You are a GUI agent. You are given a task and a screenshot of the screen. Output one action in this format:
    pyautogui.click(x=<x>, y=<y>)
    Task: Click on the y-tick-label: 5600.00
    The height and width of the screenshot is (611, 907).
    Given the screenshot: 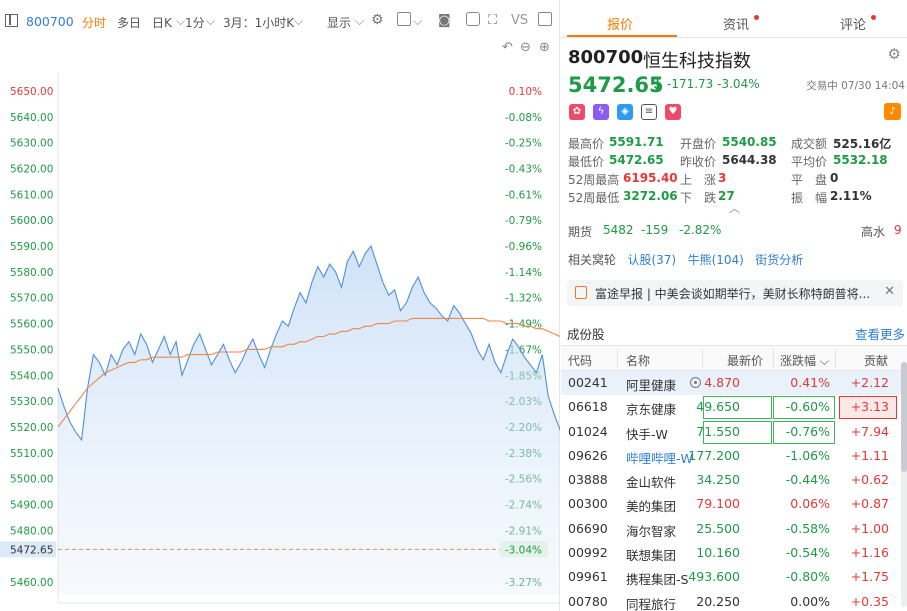 What is the action you would take?
    pyautogui.click(x=31, y=221)
    